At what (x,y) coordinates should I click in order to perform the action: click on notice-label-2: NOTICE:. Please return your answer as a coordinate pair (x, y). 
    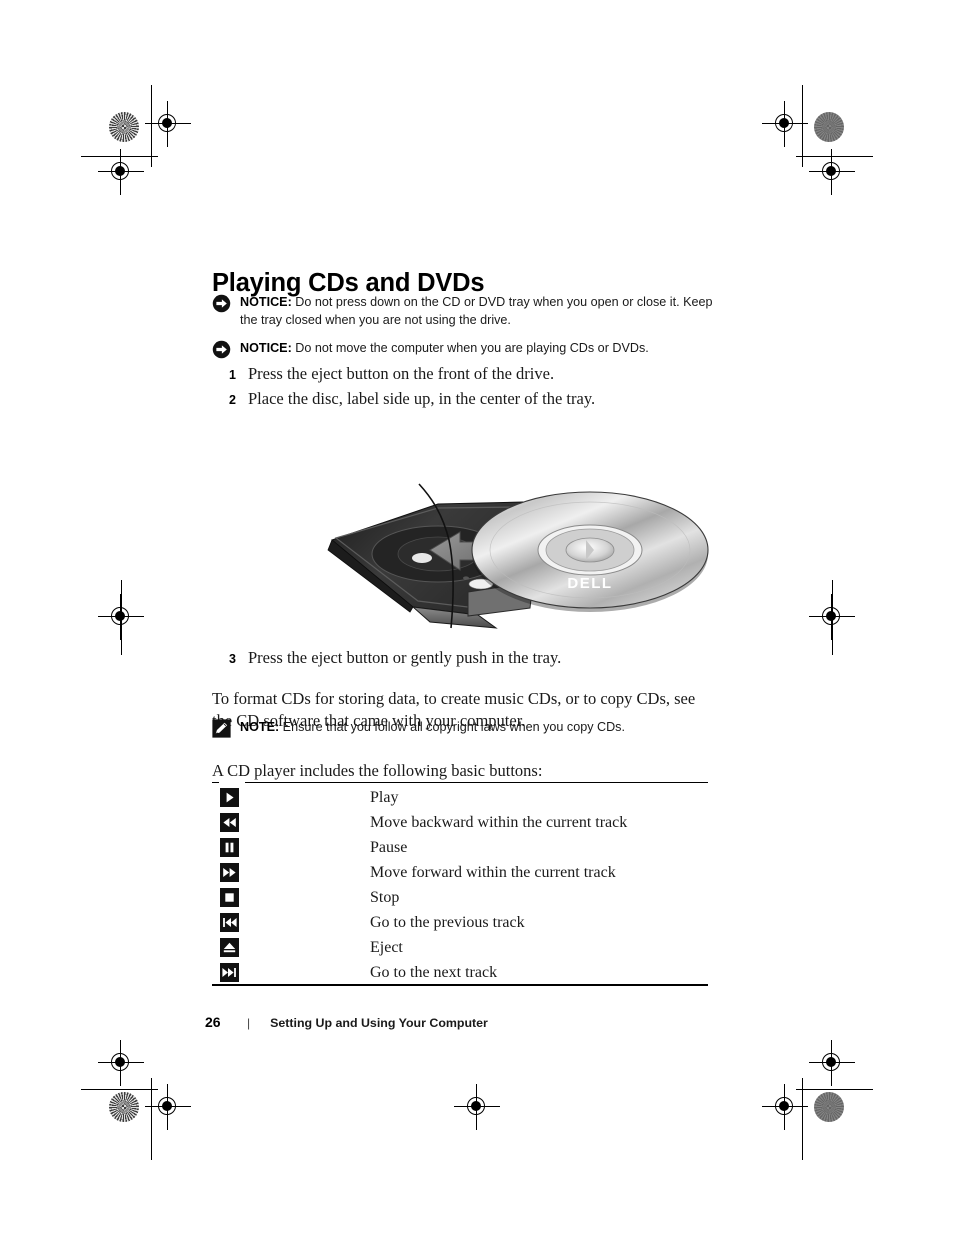
    Looking at the image, I should click on (266, 348).